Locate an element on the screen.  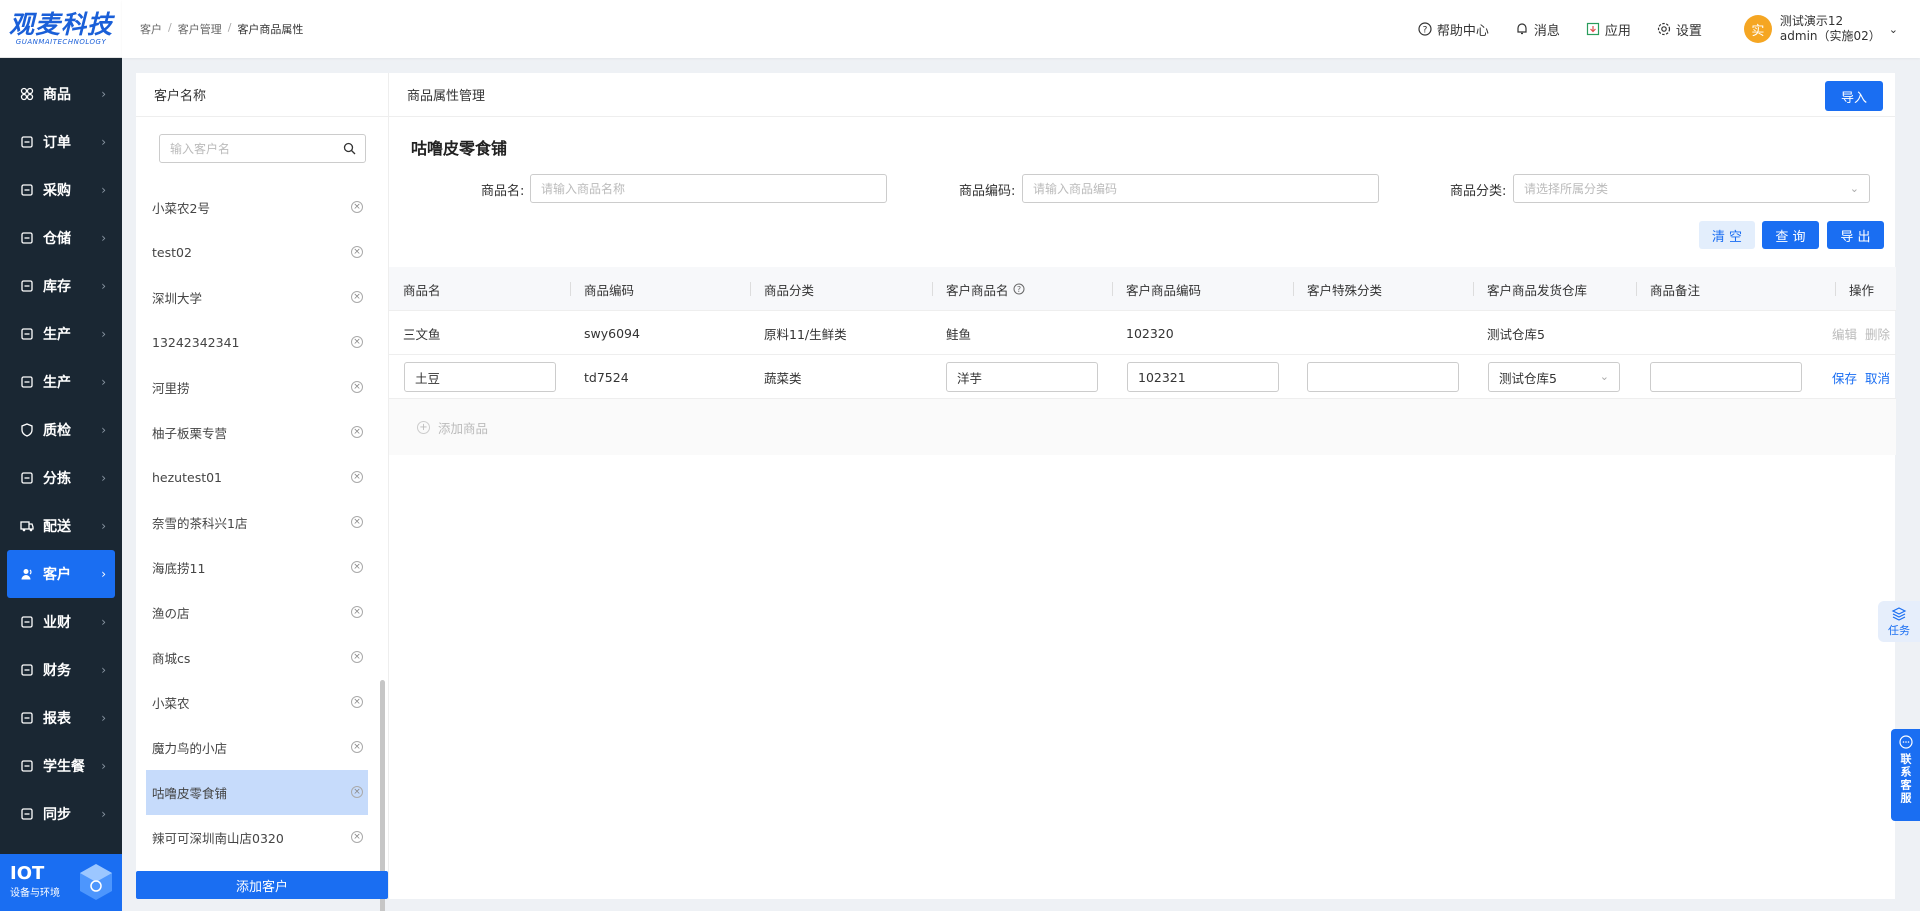
task-float-button: 任务 is located at coordinates (1899, 621).